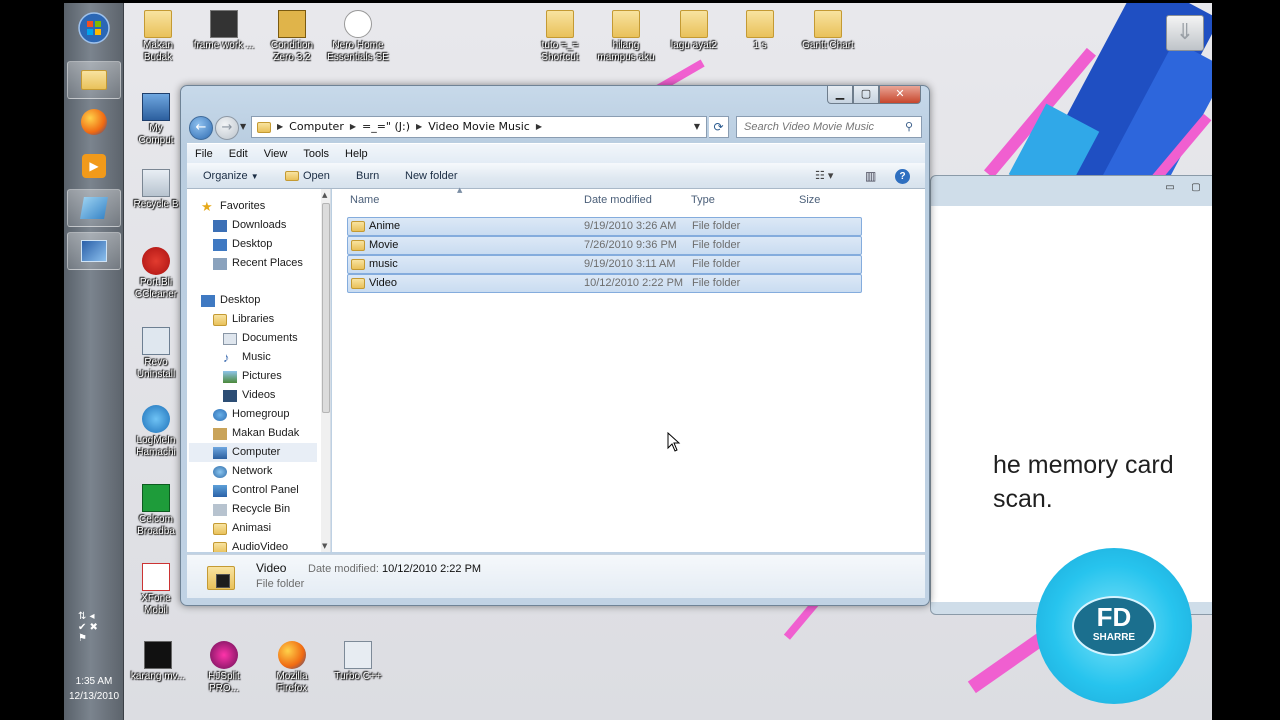 The width and height of the screenshot is (1280, 720). I want to click on scroll-down-icon: ▼, so click(324, 546).